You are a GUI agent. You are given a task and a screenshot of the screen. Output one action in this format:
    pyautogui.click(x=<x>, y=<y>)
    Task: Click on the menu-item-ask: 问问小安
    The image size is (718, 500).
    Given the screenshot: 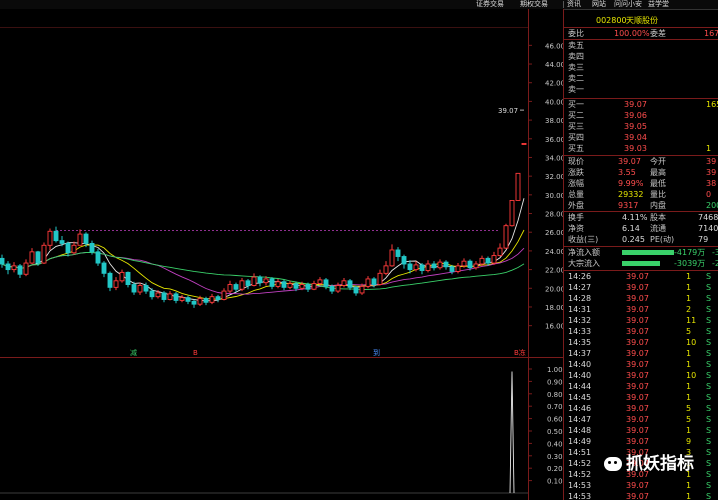 What is the action you would take?
    pyautogui.click(x=628, y=4)
    